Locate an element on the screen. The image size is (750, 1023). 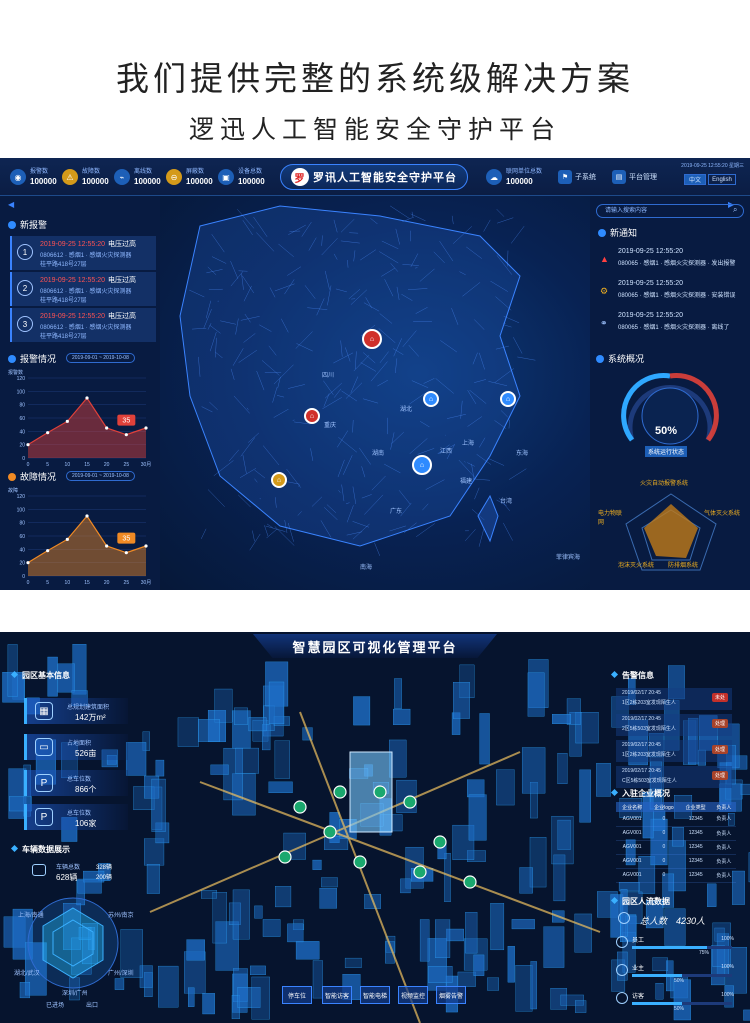
subsystem-button: ⚑ 子系统 is located at coordinates (577, 177).